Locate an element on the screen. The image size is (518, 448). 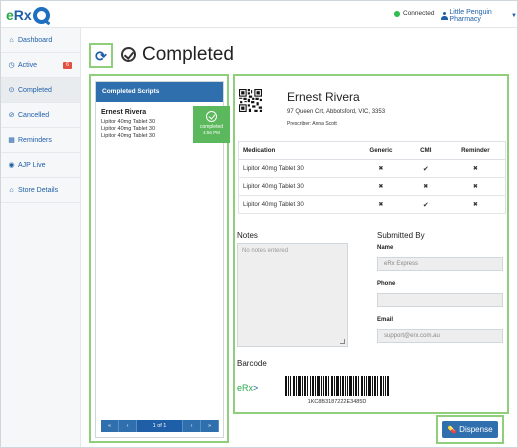
column-header-reminder: Reminder is located at coordinates (475, 150).